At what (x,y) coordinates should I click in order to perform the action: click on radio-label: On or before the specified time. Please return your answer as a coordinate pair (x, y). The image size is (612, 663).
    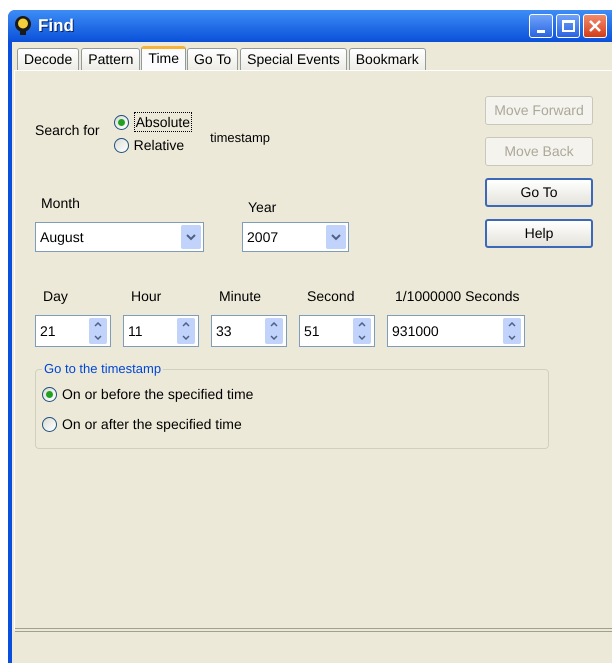
    Looking at the image, I should click on (158, 394).